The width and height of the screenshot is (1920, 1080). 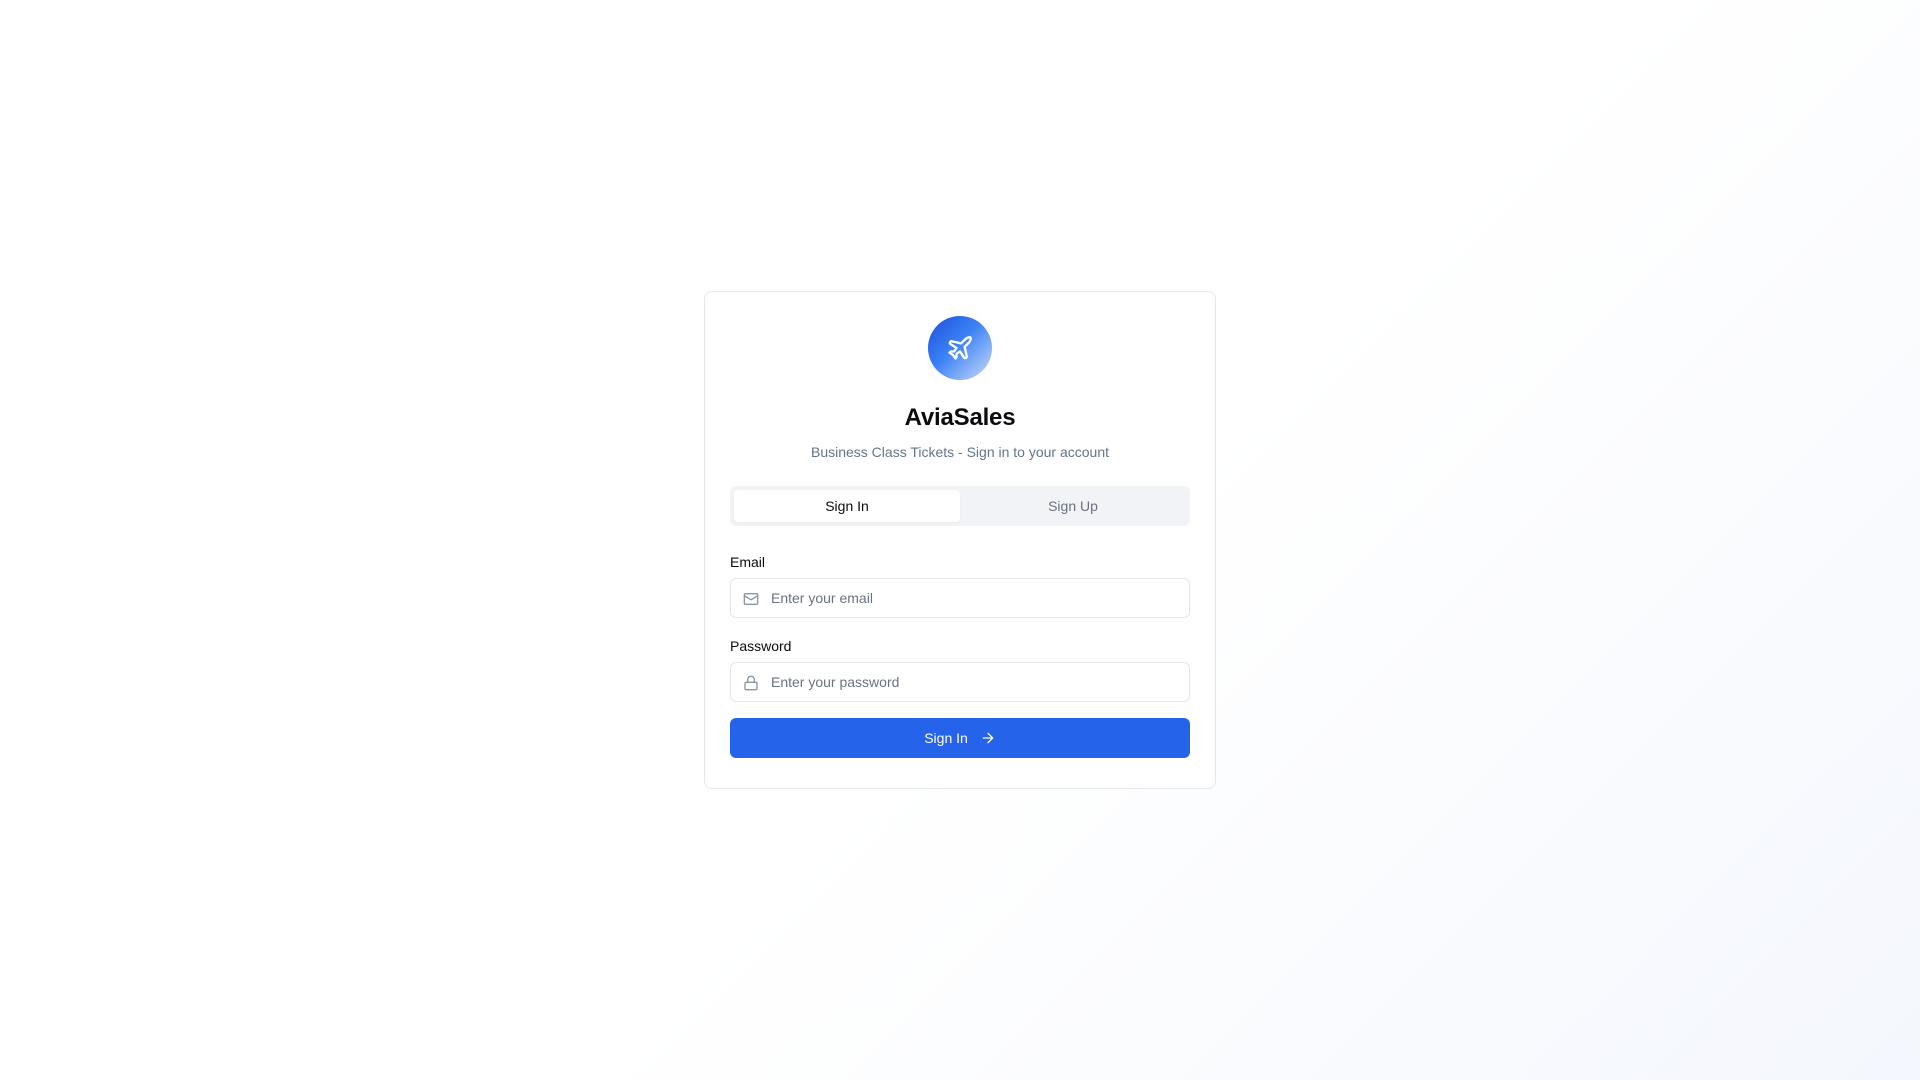 I want to click on email-label: Email, so click(x=748, y=562).